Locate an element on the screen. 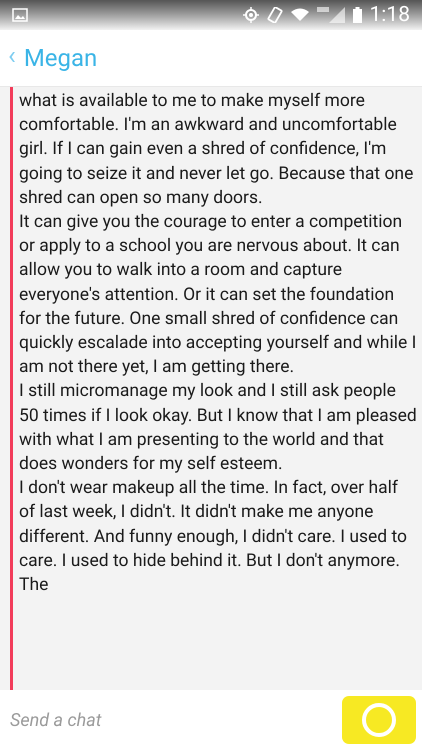 The height and width of the screenshot is (750, 422). circle-icon is located at coordinates (379, 720).